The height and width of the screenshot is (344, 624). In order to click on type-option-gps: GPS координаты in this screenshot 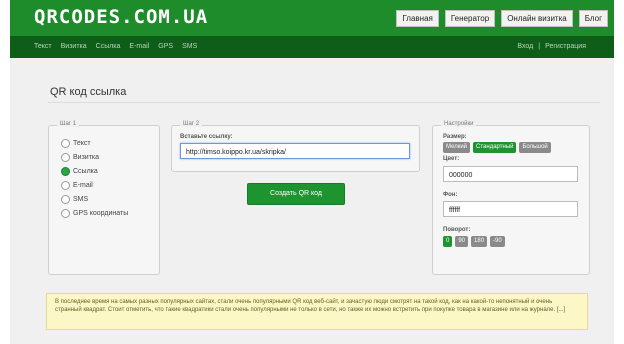, I will do `click(94, 213)`.